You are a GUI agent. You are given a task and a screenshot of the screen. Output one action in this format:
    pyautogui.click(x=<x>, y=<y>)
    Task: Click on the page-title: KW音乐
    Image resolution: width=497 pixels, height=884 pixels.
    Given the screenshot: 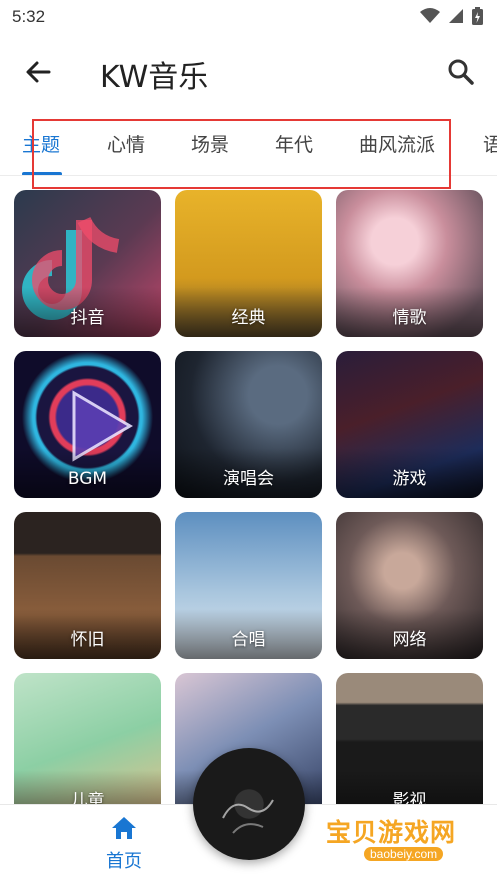 What is the action you would take?
    pyautogui.click(x=154, y=77)
    